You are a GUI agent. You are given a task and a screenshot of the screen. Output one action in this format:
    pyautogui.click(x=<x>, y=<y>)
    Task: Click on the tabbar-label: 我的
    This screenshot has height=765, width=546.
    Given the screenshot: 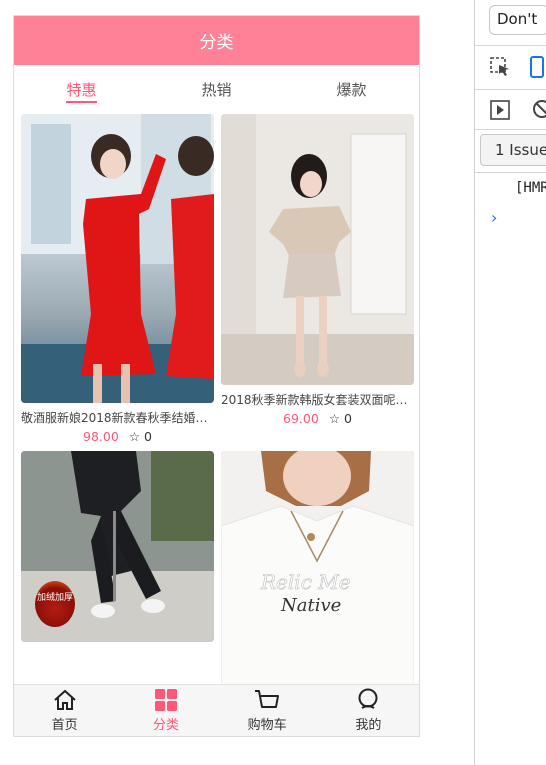 What is the action you would take?
    pyautogui.click(x=368, y=725)
    